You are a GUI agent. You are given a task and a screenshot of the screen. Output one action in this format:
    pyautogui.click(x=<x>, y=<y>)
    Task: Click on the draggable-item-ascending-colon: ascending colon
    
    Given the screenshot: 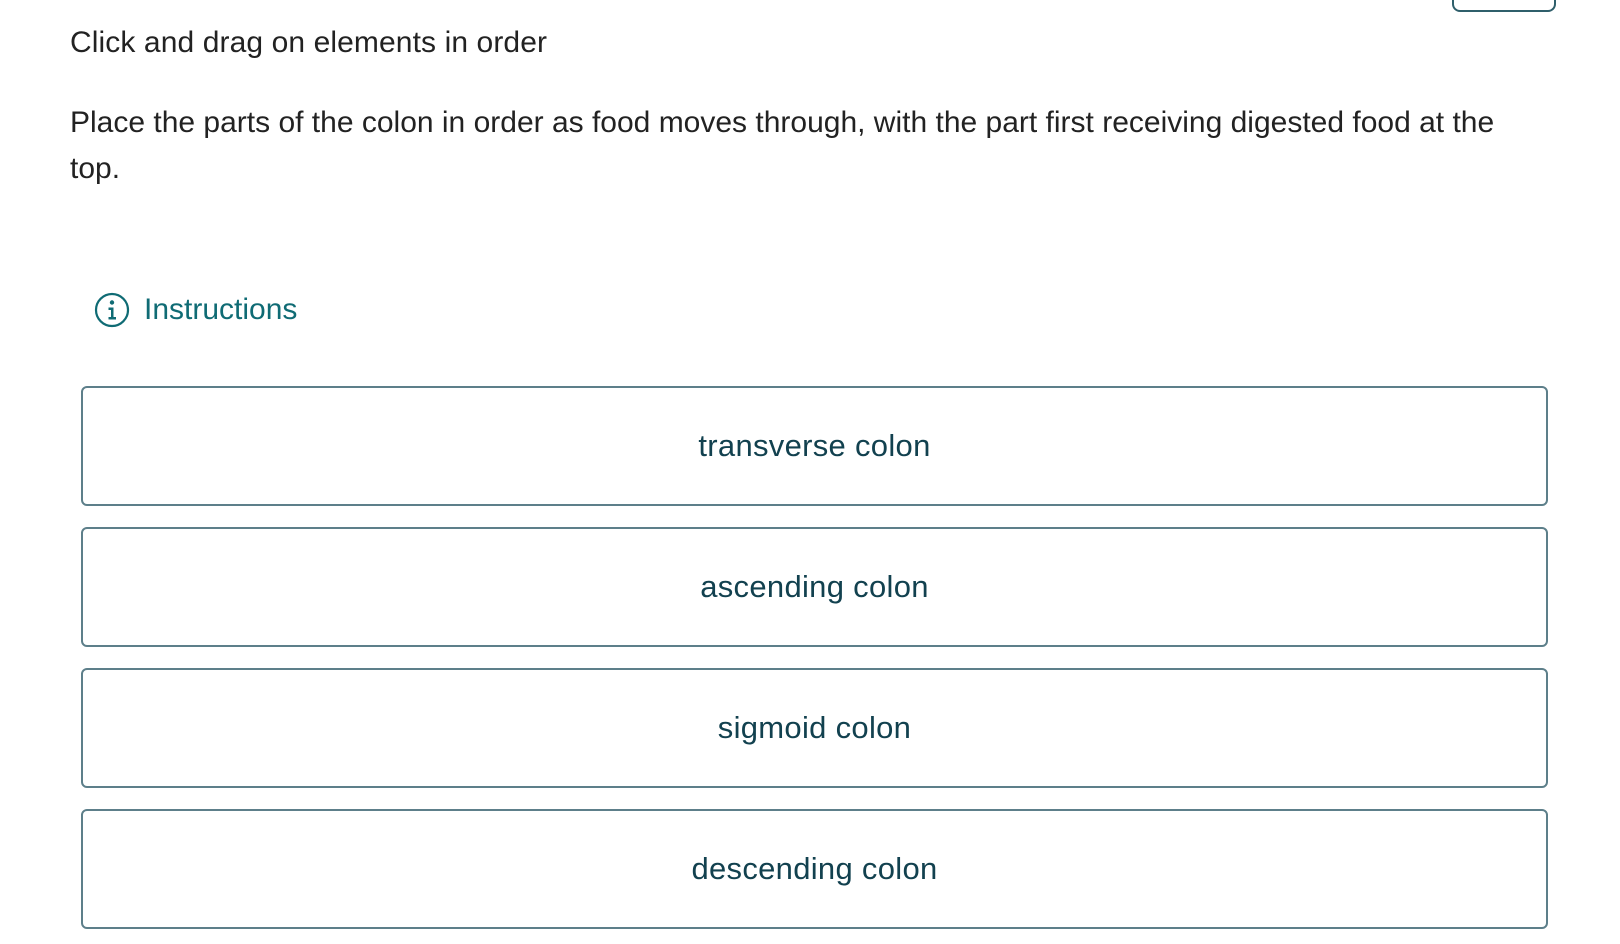 What is the action you would take?
    pyautogui.click(x=814, y=587)
    